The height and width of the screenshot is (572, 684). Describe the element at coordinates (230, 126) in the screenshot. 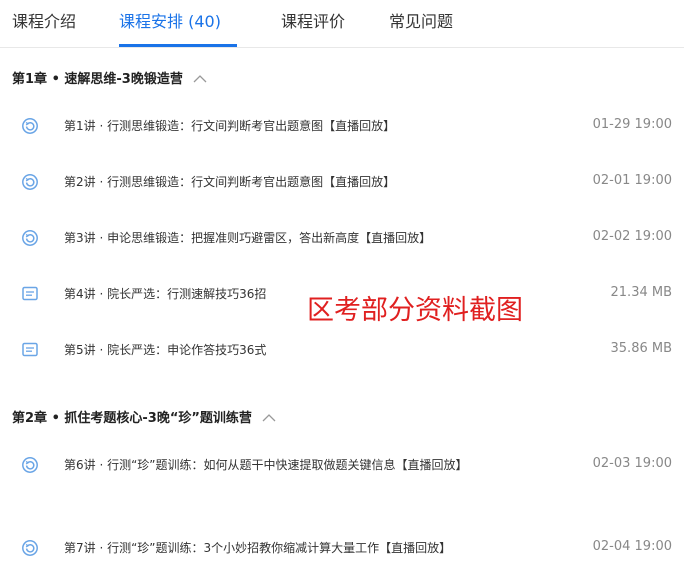

I see `lesson-title: 第1讲 · 行测思维锻造：行文间判断考官出题意图【直播回放】` at that location.